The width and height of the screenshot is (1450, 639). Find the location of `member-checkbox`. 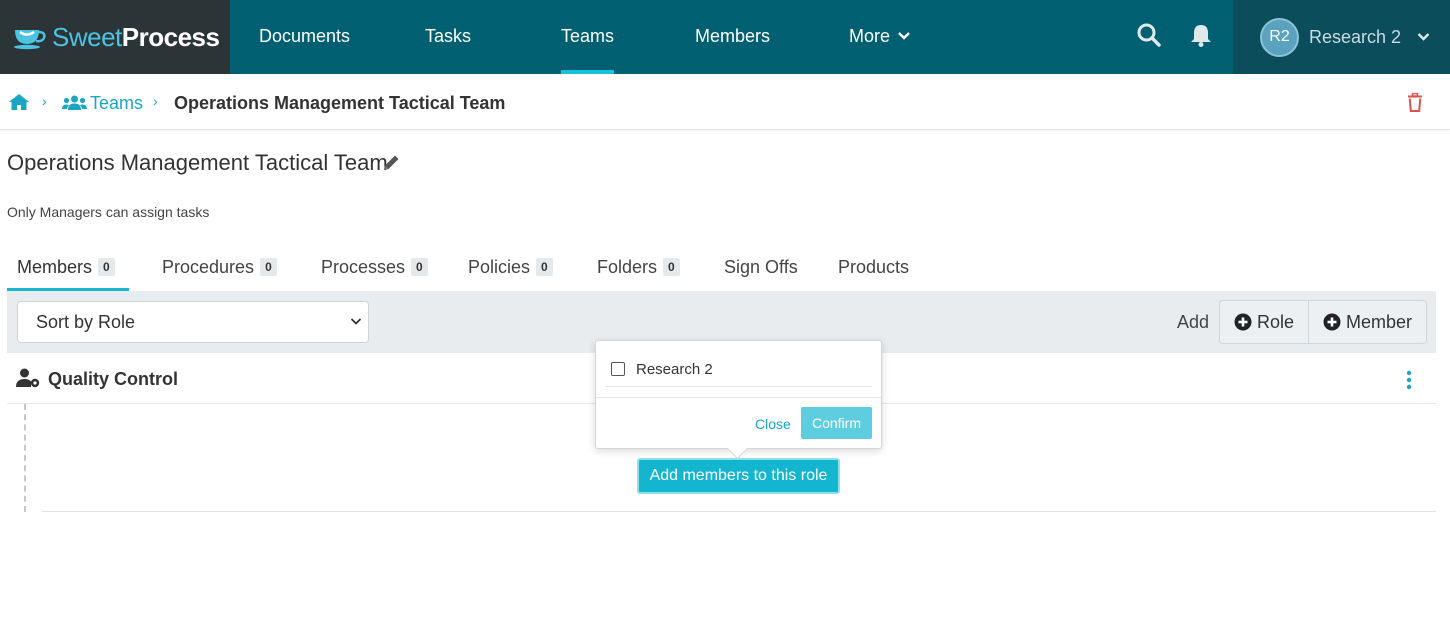

member-checkbox is located at coordinates (618, 369).